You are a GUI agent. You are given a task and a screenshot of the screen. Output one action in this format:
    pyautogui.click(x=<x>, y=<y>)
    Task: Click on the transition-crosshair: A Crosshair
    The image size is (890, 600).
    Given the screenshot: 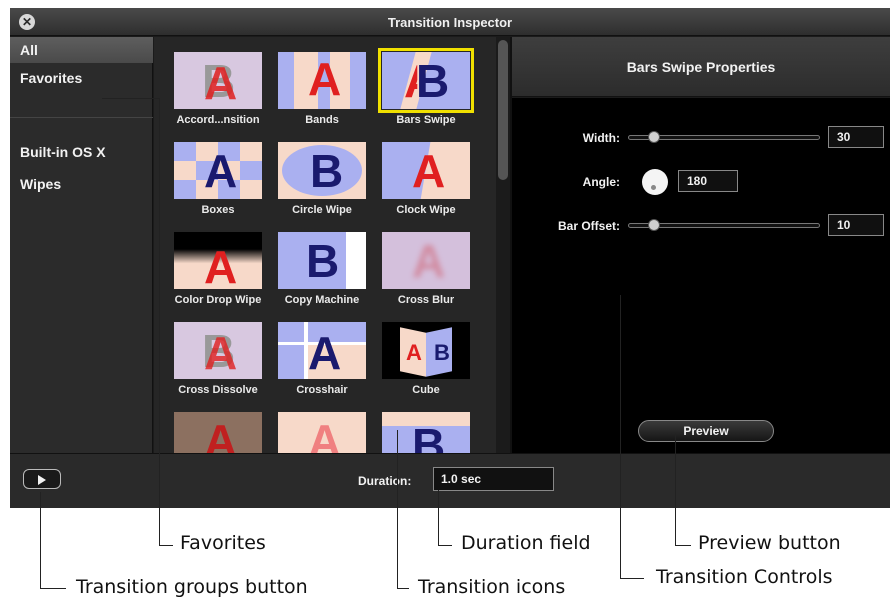 What is the action you would take?
    pyautogui.click(x=322, y=352)
    